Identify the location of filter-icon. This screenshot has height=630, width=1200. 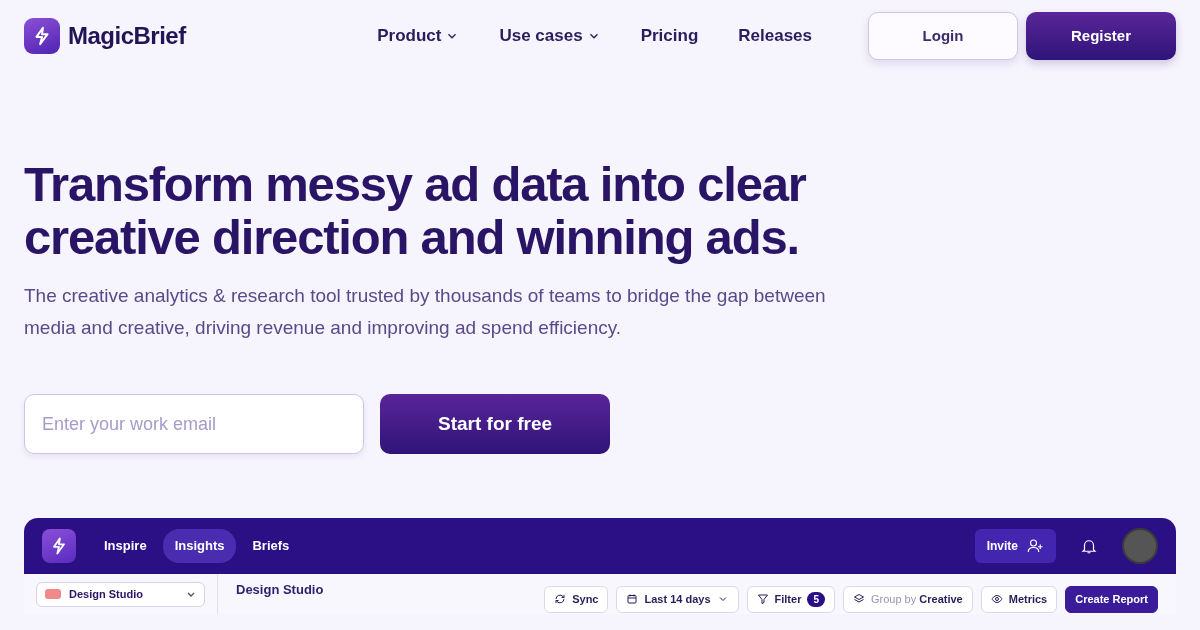
(762, 599).